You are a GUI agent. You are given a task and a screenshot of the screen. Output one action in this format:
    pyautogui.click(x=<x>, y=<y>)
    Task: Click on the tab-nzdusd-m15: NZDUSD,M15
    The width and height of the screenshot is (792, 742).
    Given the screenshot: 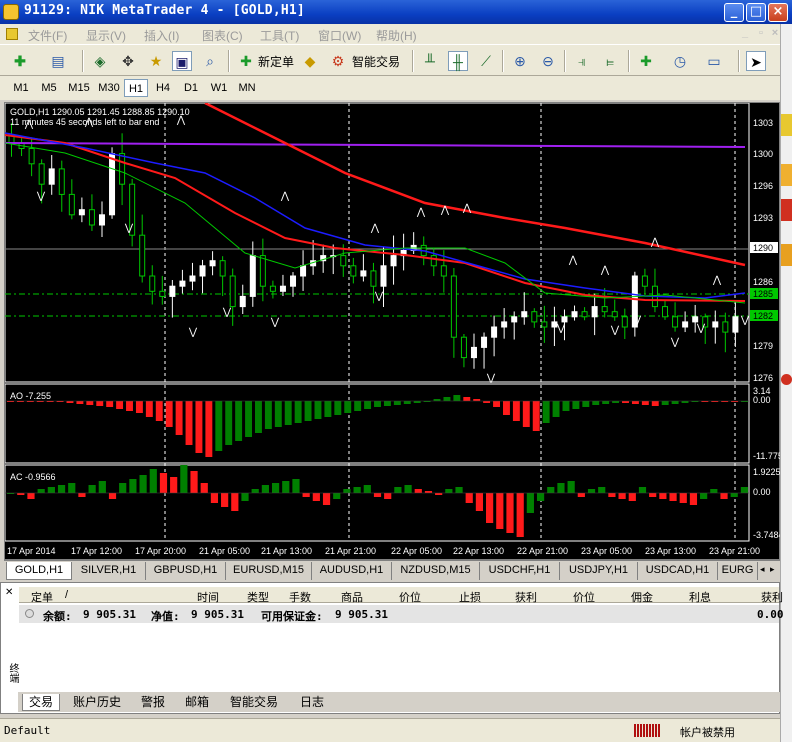 What is the action you would take?
    pyautogui.click(x=436, y=571)
    